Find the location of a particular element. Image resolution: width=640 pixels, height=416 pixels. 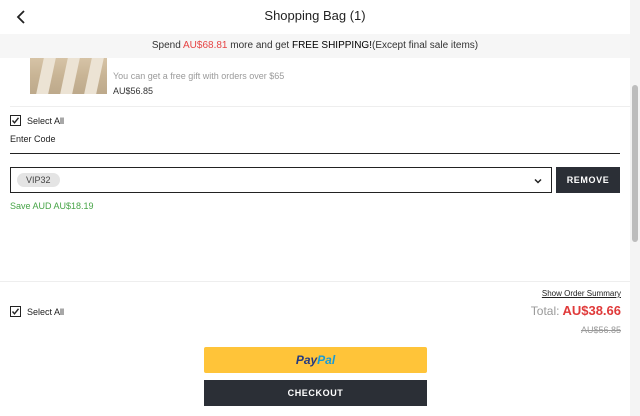

remove-coupon-button: REMOVE is located at coordinates (588, 180).